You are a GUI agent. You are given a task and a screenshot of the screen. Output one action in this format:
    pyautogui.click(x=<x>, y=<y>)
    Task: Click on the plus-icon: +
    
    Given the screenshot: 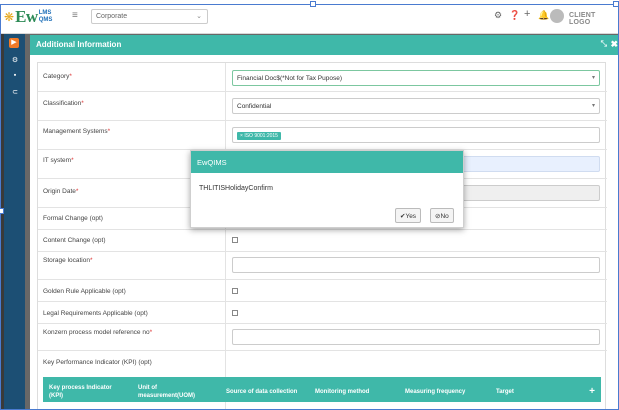 What is the action you would take?
    pyautogui.click(x=527, y=14)
    